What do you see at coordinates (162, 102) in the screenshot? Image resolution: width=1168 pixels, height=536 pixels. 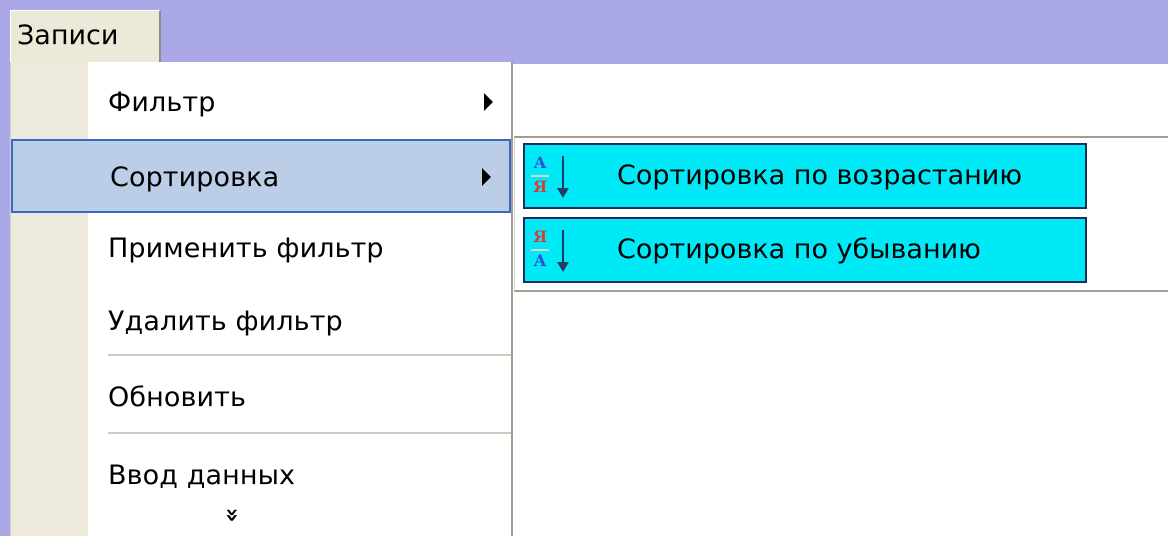 I see `menu-item-filter-label: Фильтр` at bounding box center [162, 102].